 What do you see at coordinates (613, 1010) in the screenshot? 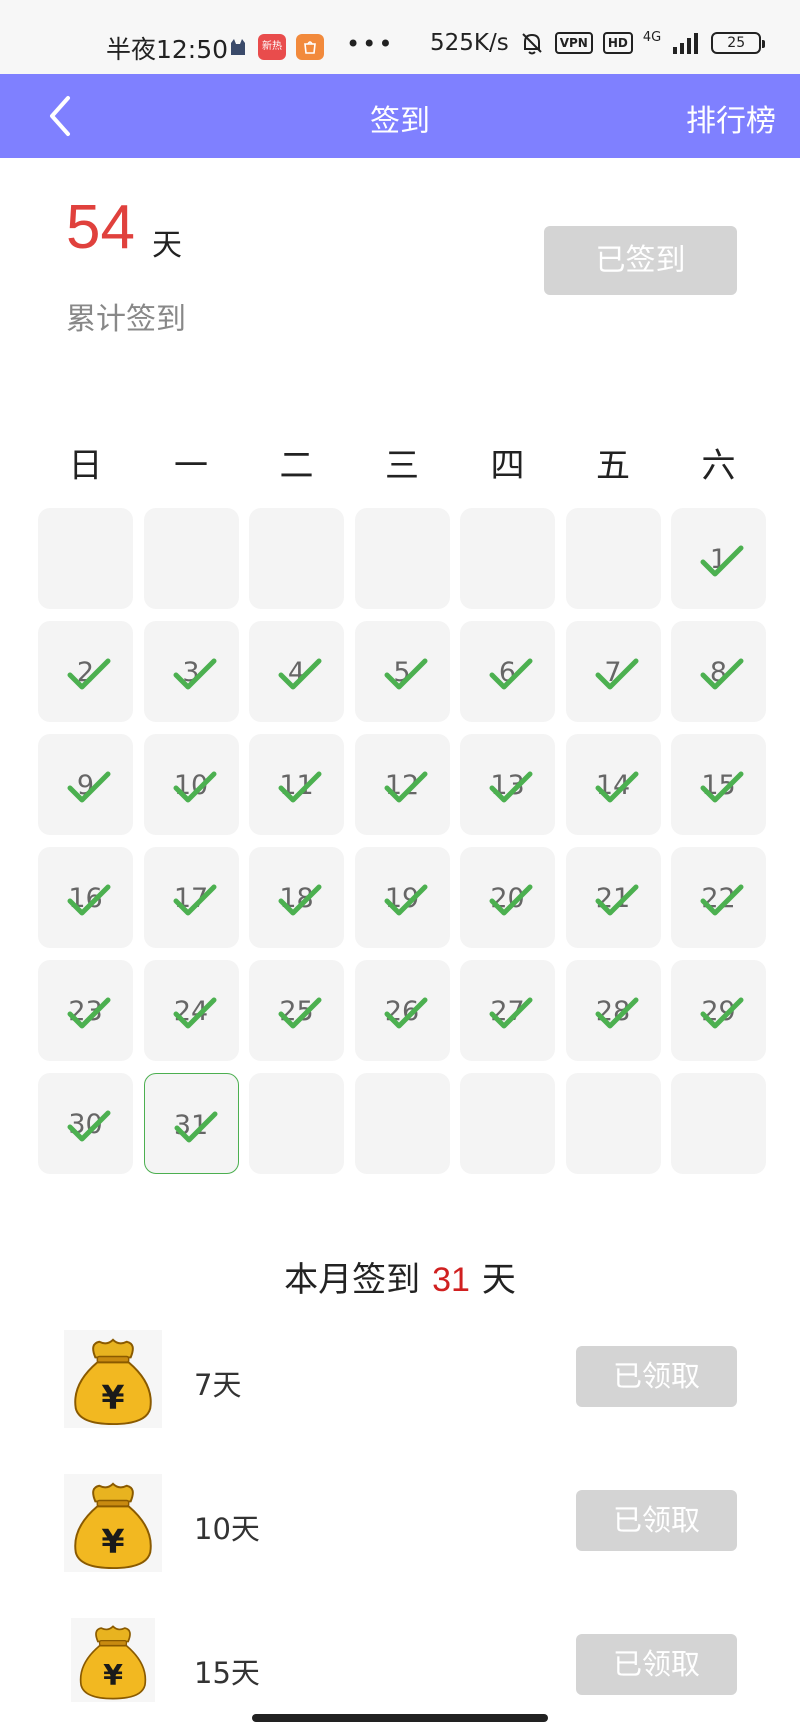
I see `calendar-day-cell: 28` at bounding box center [613, 1010].